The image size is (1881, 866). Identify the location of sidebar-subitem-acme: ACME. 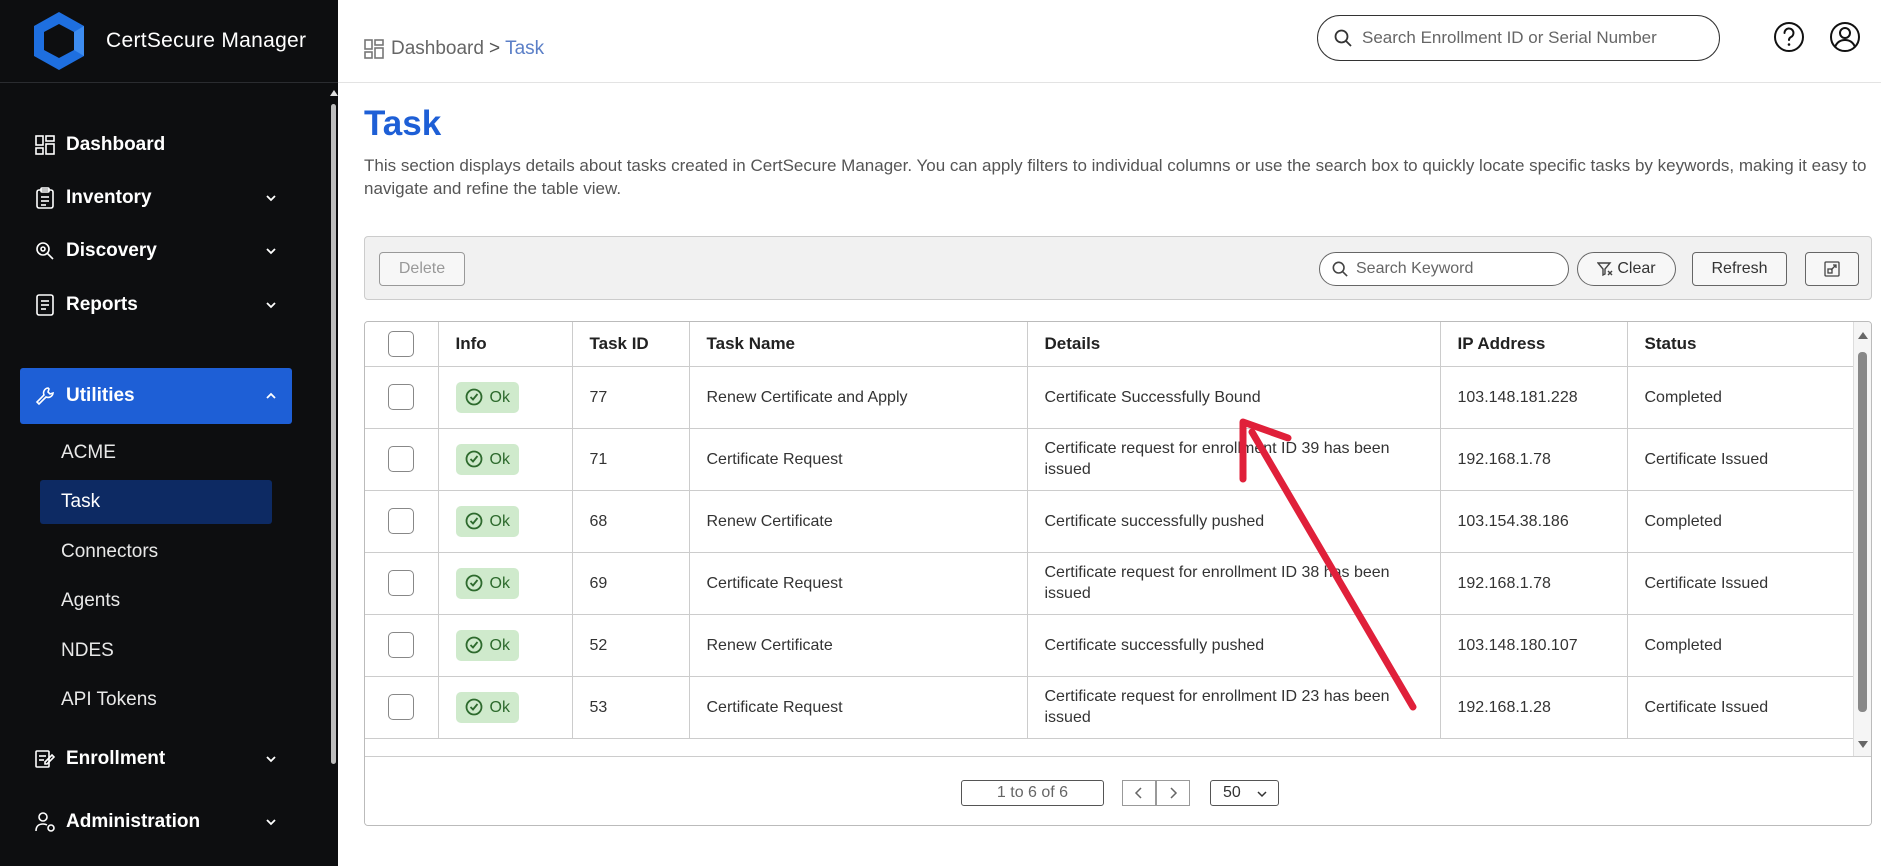
(156, 453).